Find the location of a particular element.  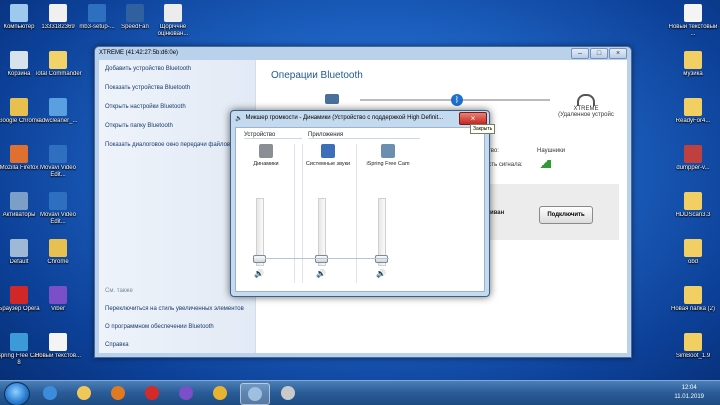

taskbar-stop-button is located at coordinates (288, 393).